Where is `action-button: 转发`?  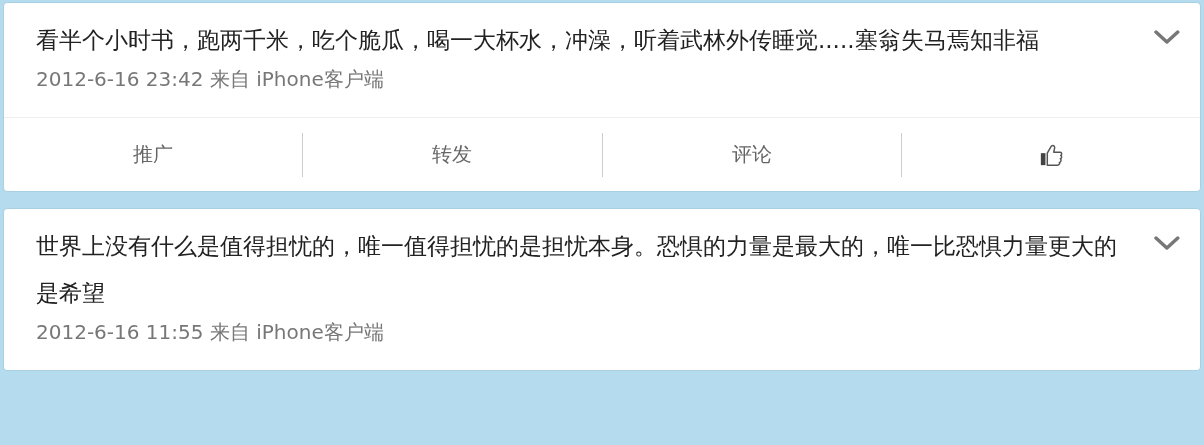
action-button: 转发 is located at coordinates (452, 154).